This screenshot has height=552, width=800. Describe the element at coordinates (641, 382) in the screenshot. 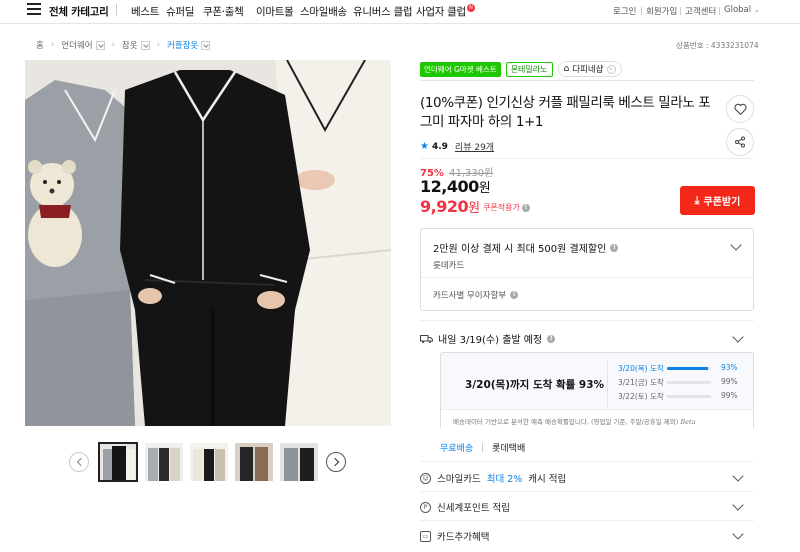

I see `arrival-day-label: 3/21(금) 도착` at that location.